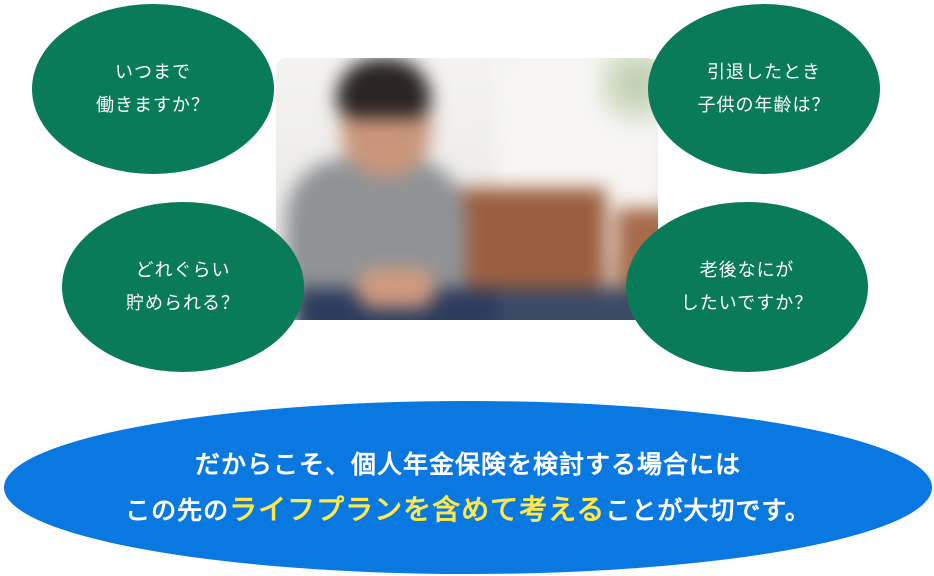  What do you see at coordinates (467, 464) in the screenshot?
I see `banner-line1: だからこそ、個人年金保険を検討する場合には` at bounding box center [467, 464].